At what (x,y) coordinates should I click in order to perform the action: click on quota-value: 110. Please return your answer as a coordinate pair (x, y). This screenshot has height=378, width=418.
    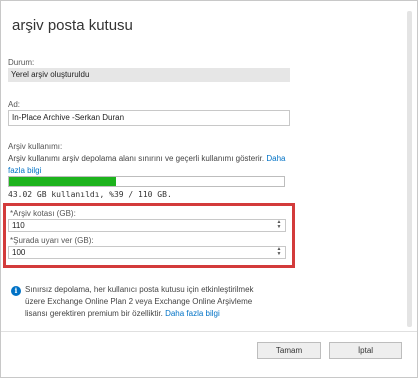
    Looking at the image, I should click on (18, 225).